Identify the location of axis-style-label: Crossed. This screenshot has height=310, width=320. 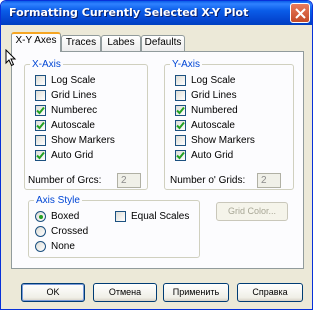
(70, 231).